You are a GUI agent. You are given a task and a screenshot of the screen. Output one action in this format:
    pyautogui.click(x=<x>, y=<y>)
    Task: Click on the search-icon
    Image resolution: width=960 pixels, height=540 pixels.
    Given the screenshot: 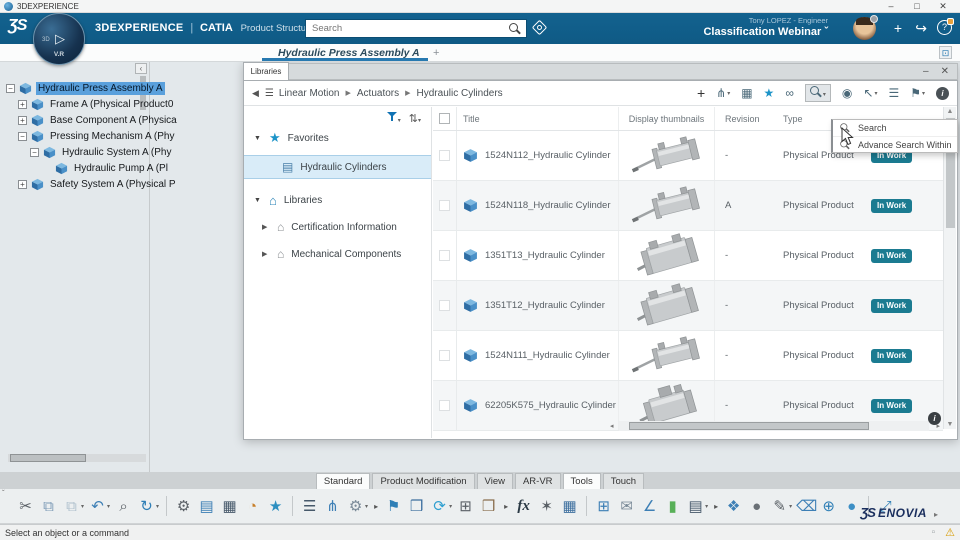 What is the action you would take?
    pyautogui.click(x=515, y=28)
    